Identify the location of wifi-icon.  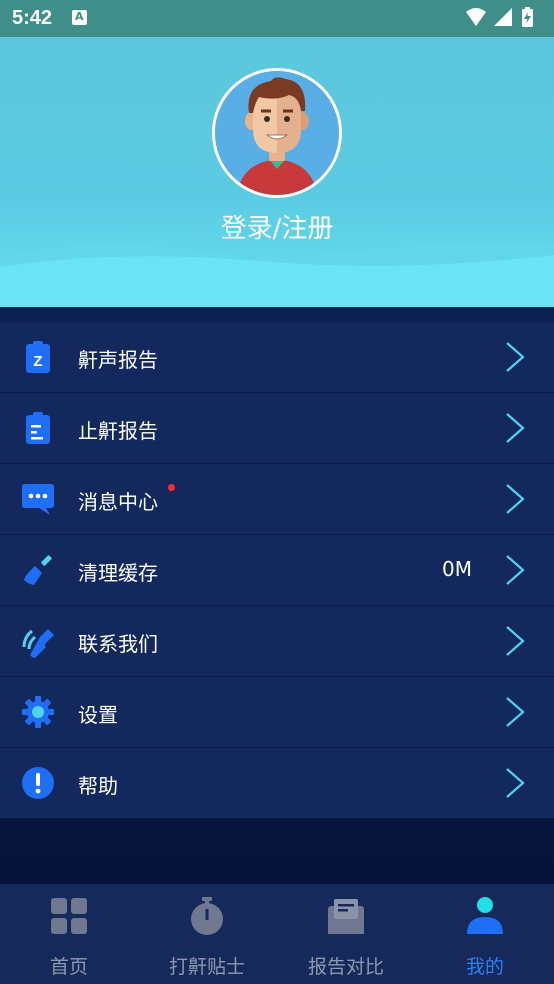
(476, 17).